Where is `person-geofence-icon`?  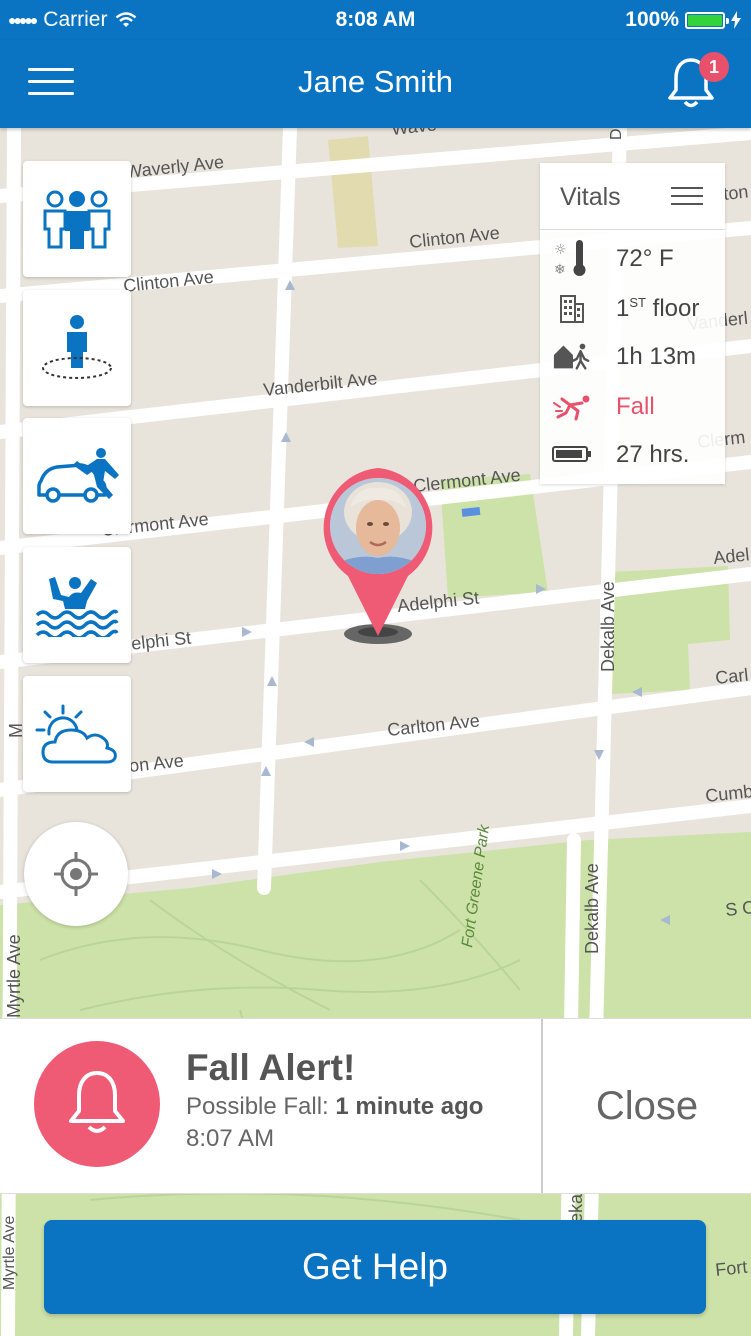
person-geofence-icon is located at coordinates (77, 347).